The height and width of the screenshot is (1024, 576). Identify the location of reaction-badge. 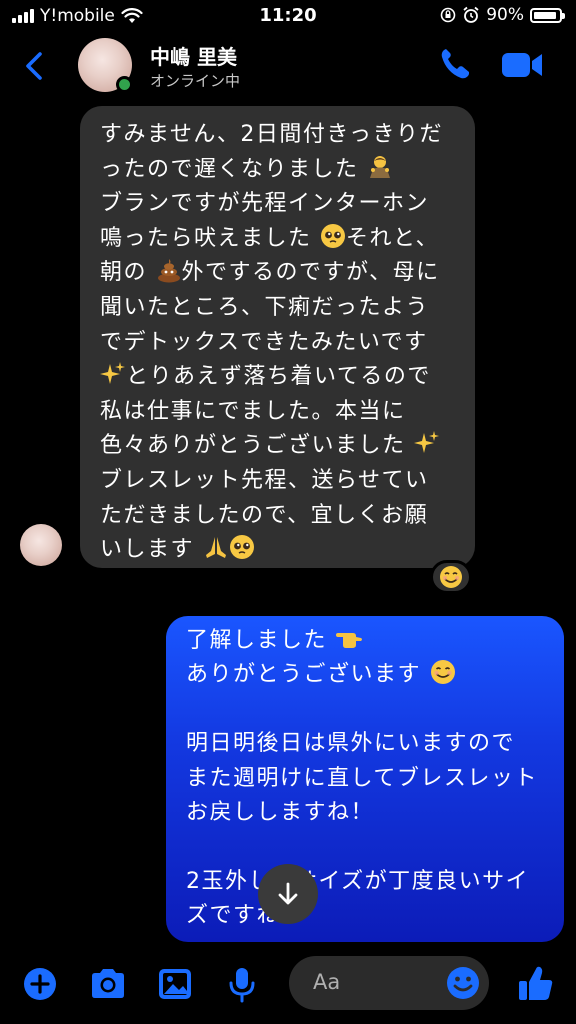
(451, 577).